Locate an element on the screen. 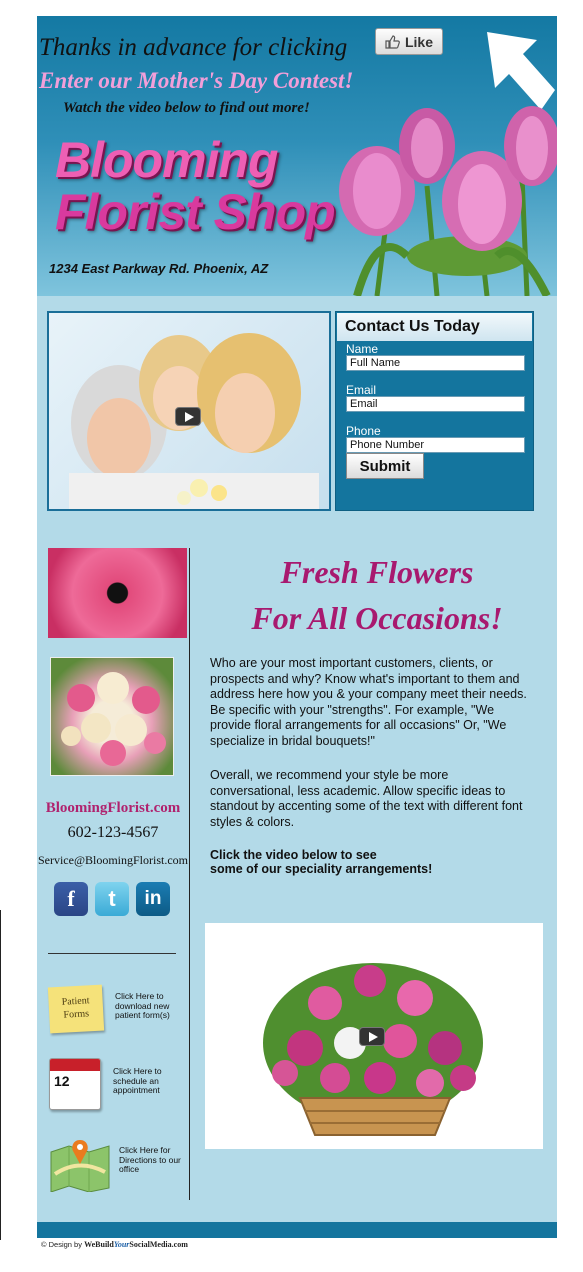  twitter-icon: t is located at coordinates (112, 899).